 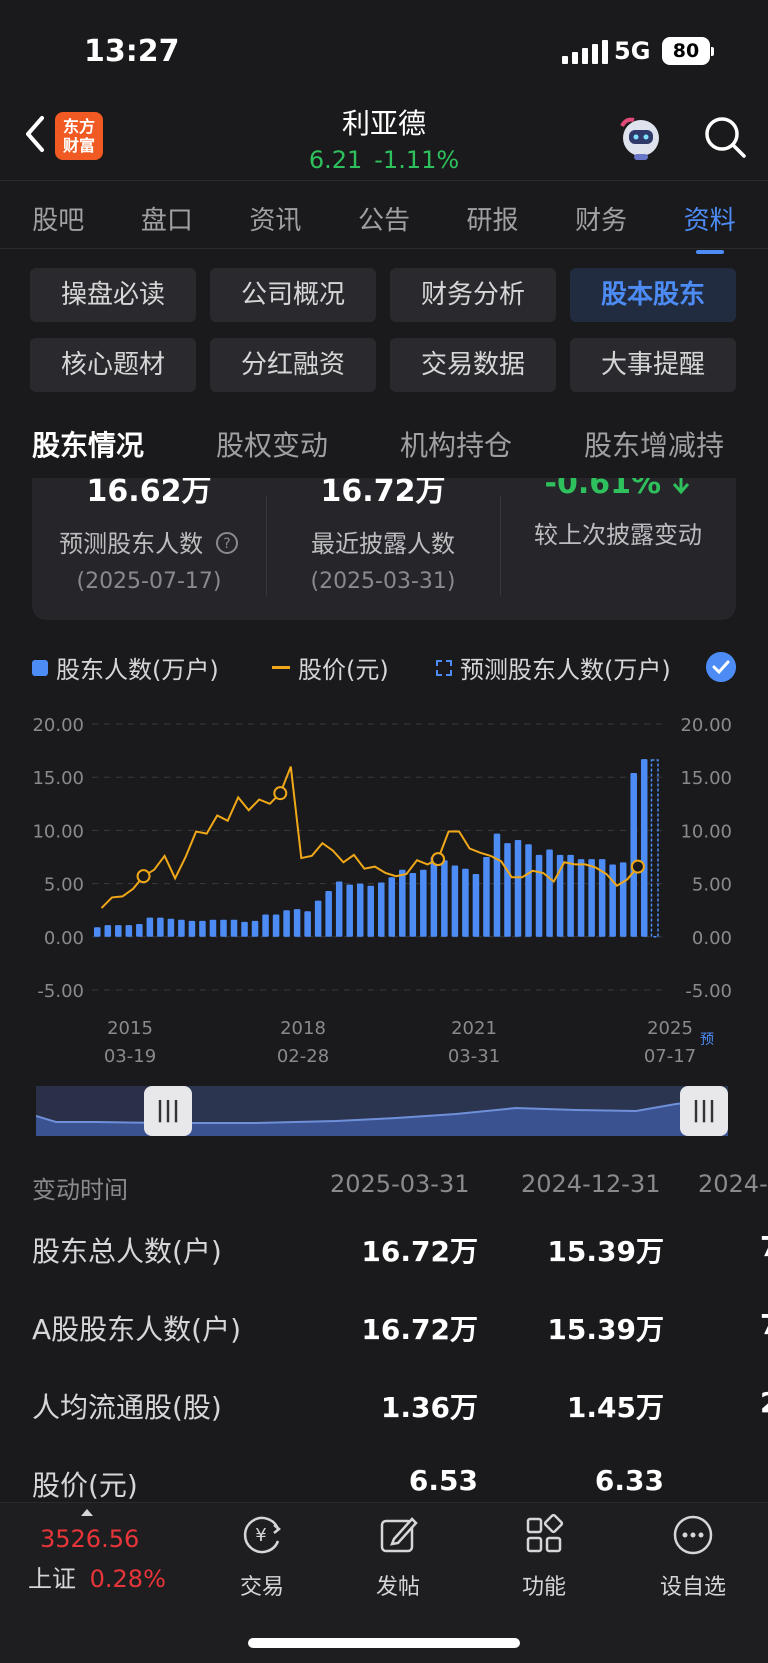 What do you see at coordinates (149, 493) in the screenshot?
I see `forecast-holders-value: 16.62万` at bounding box center [149, 493].